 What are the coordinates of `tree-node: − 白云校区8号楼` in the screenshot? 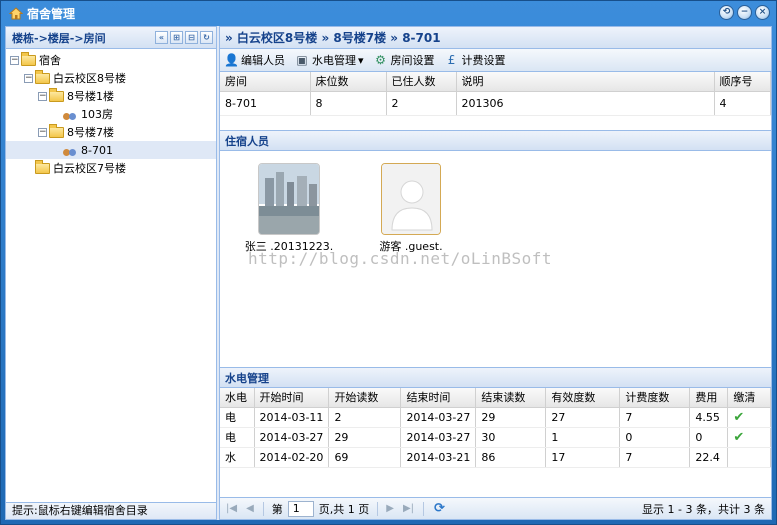 It's located at (111, 78).